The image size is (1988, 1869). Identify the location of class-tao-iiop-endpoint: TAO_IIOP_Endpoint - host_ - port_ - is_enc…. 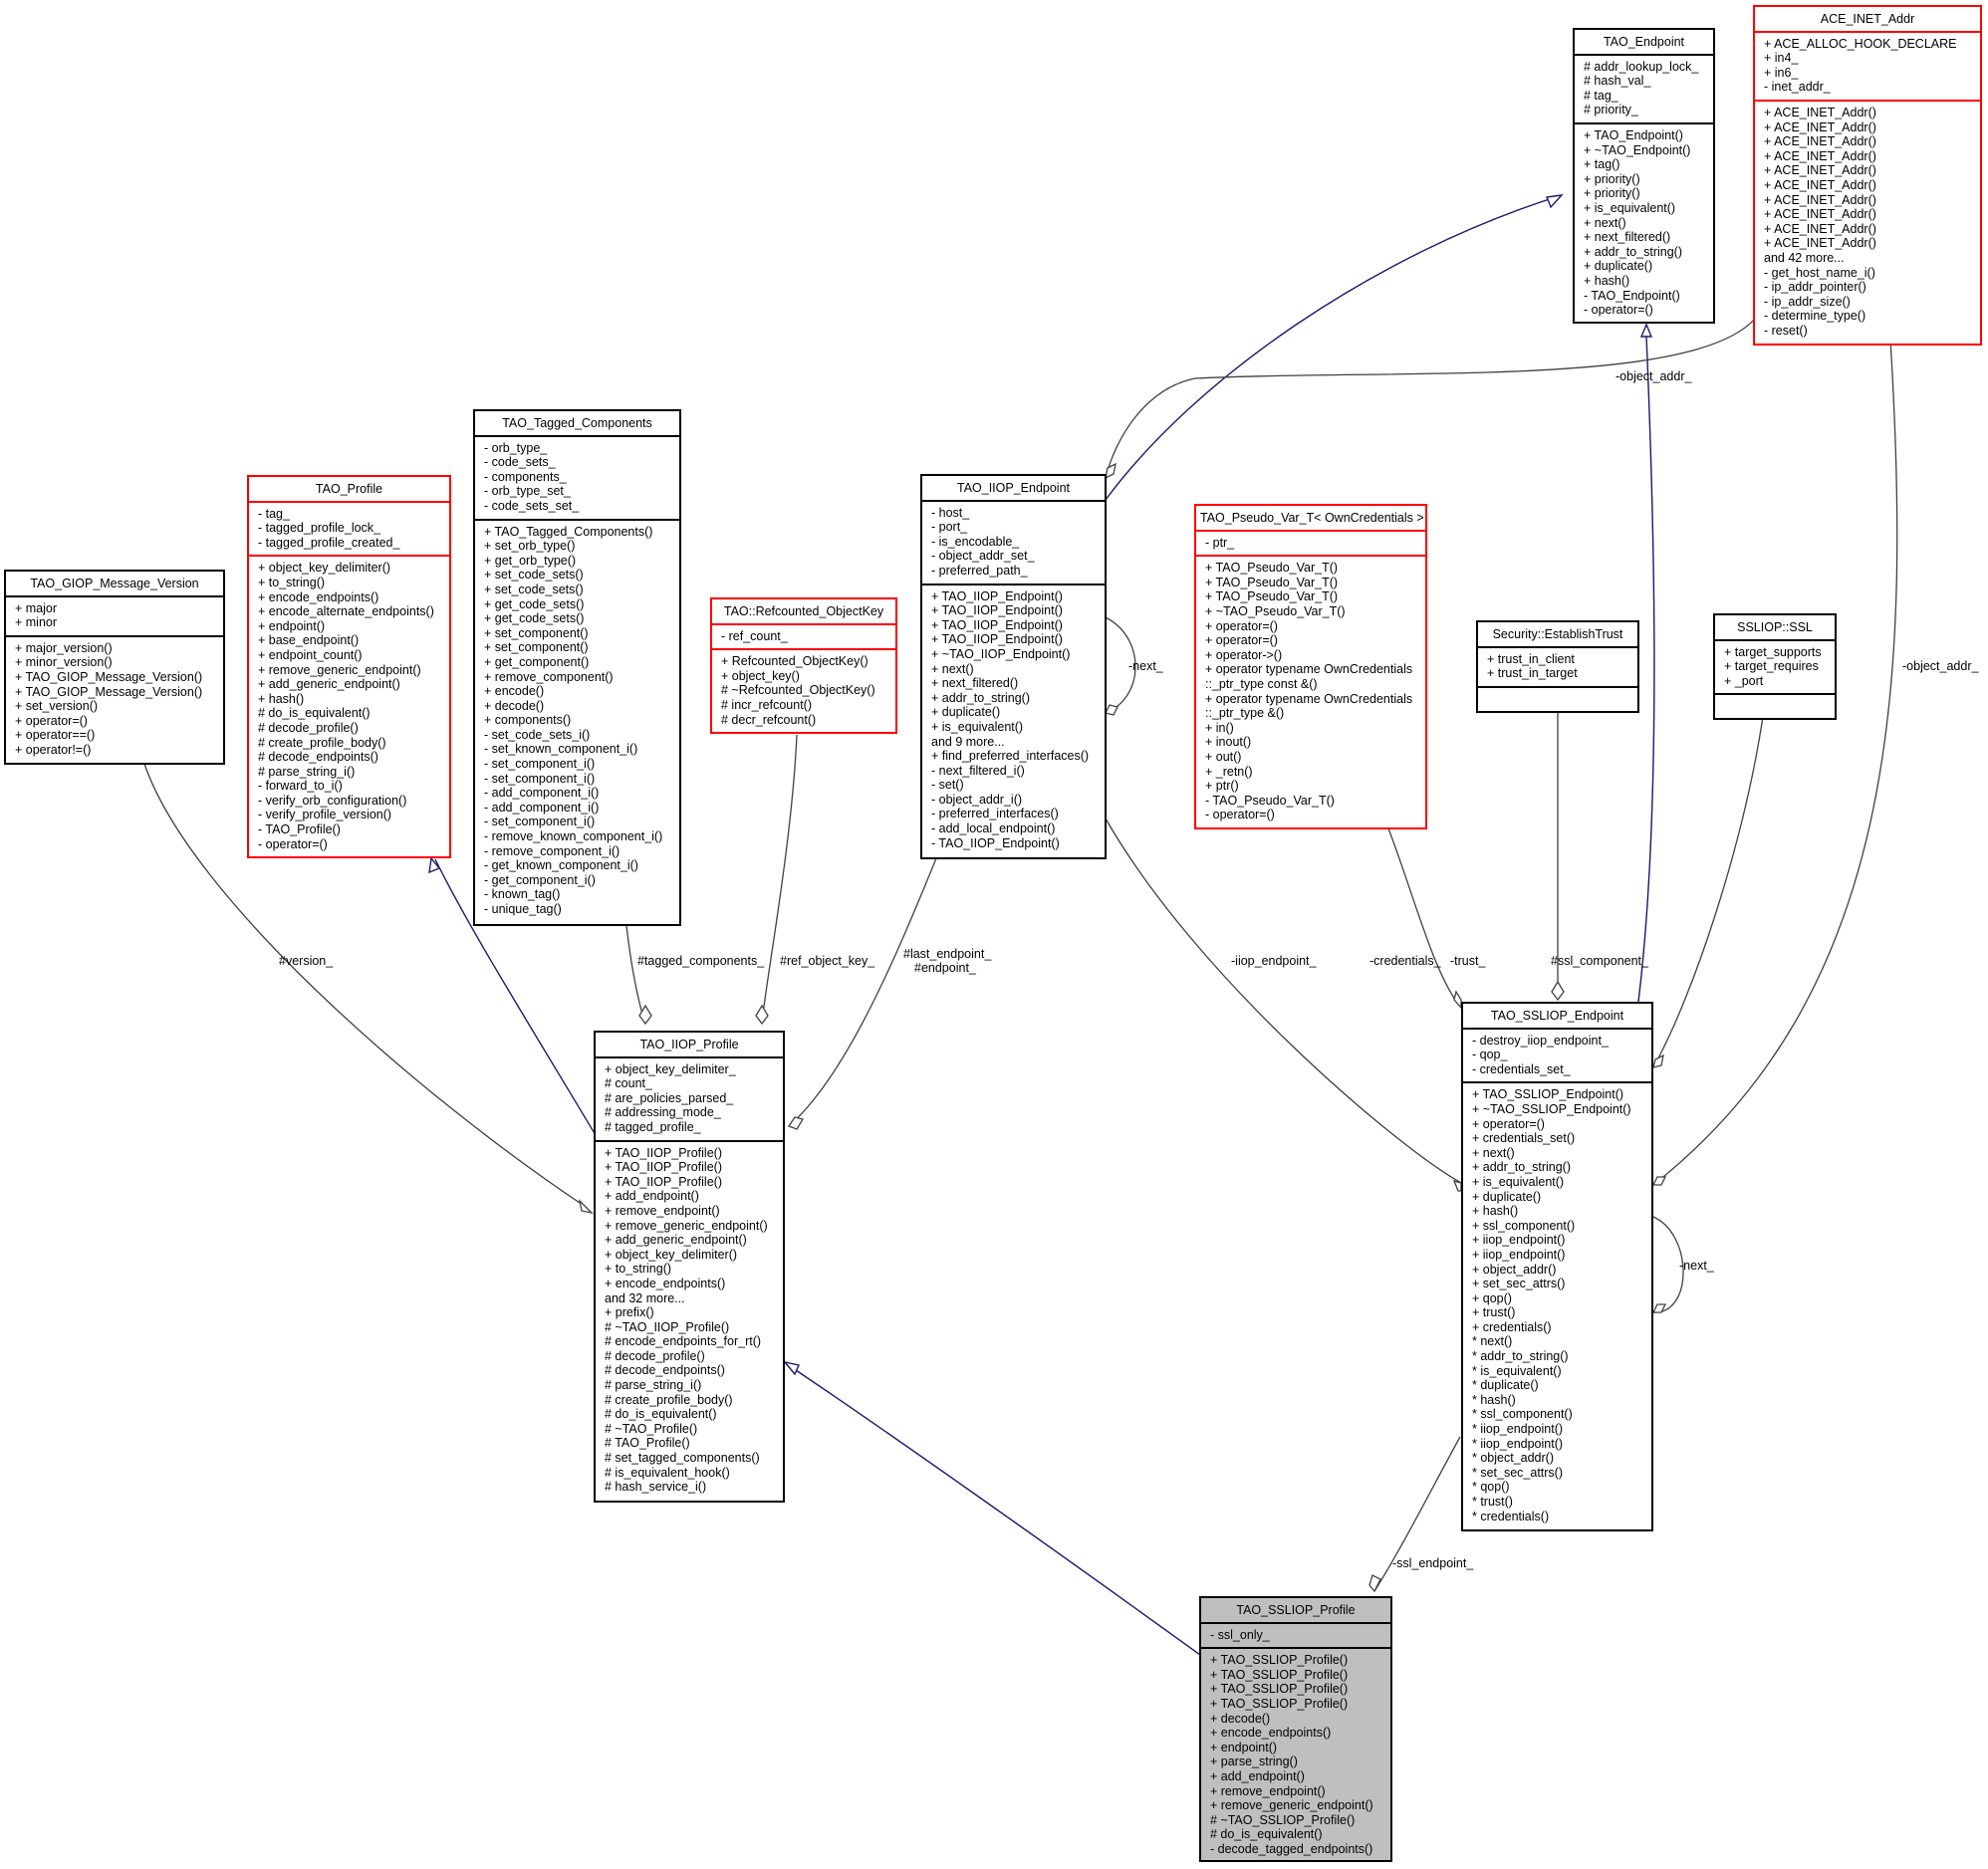
(1013, 666).